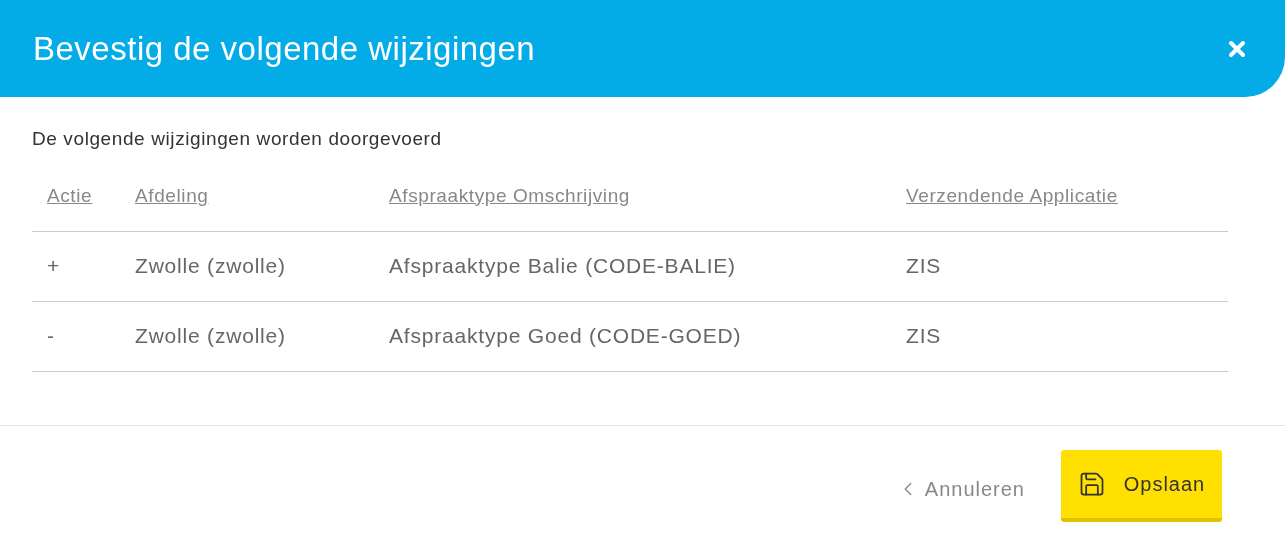 The height and width of the screenshot is (543, 1285). I want to click on column-header: Afdeling, so click(172, 195).